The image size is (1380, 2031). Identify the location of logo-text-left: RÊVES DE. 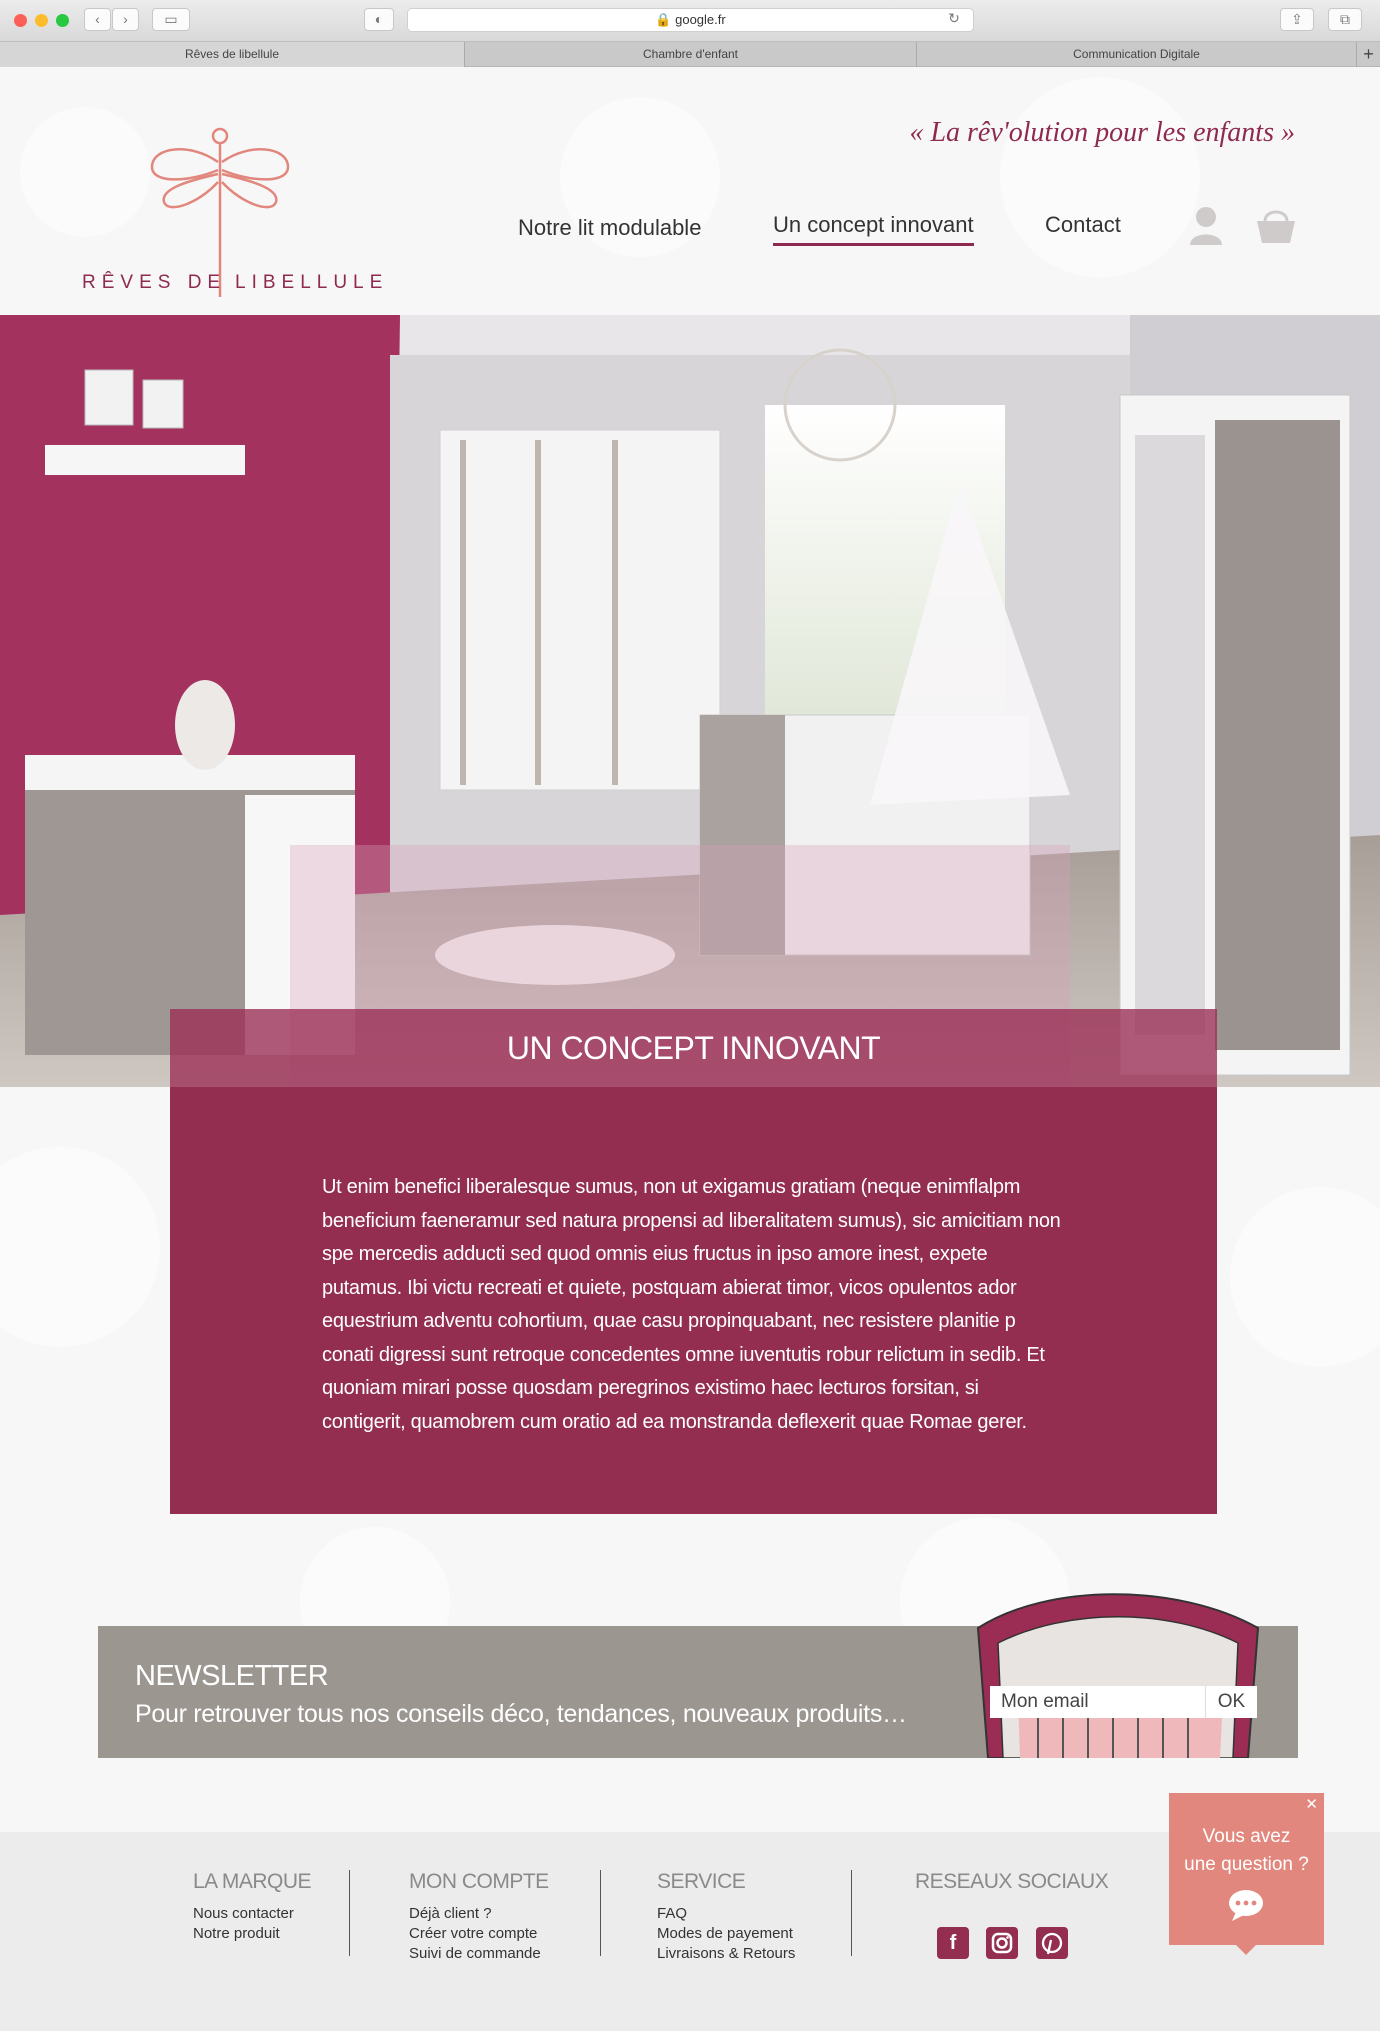
(154, 282).